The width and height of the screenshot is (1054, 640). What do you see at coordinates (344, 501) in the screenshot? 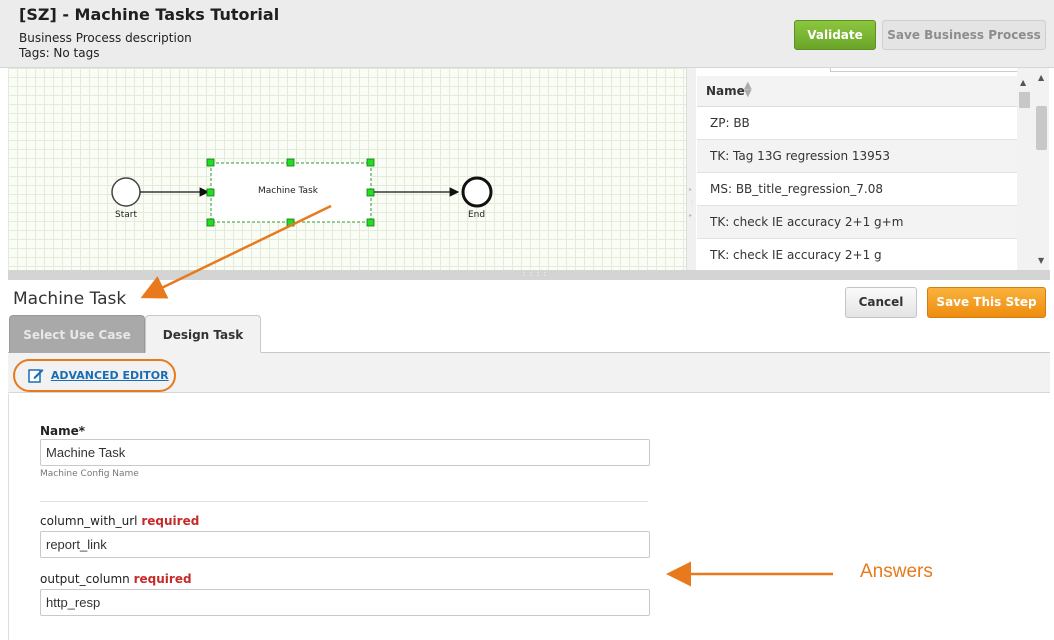
I see `form-divider` at bounding box center [344, 501].